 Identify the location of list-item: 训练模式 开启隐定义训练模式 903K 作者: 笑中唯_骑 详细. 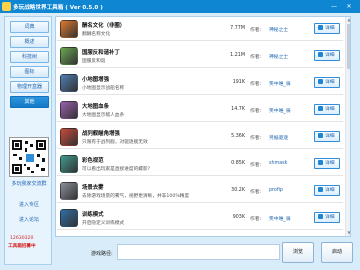
(200, 218).